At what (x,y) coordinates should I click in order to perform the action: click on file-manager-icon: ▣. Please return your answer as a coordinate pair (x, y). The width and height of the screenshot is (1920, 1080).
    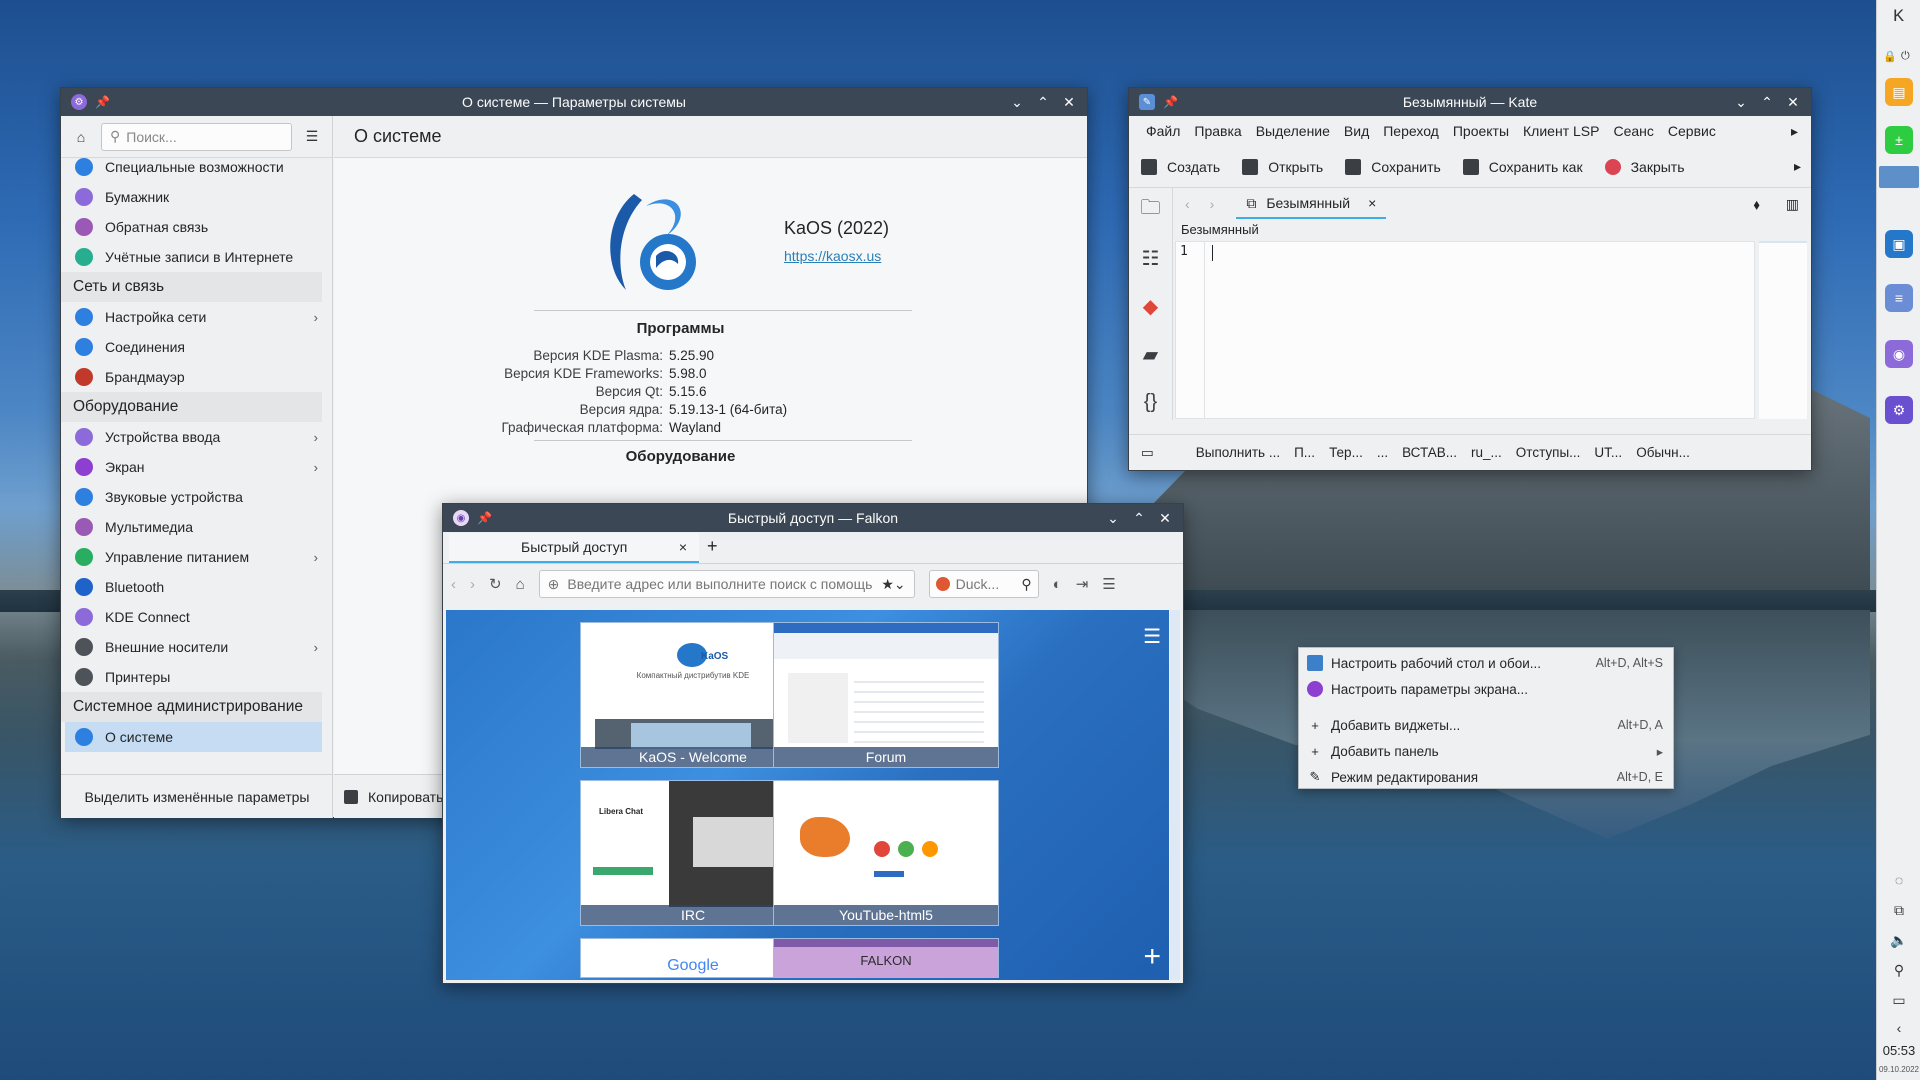
    Looking at the image, I should click on (1899, 244).